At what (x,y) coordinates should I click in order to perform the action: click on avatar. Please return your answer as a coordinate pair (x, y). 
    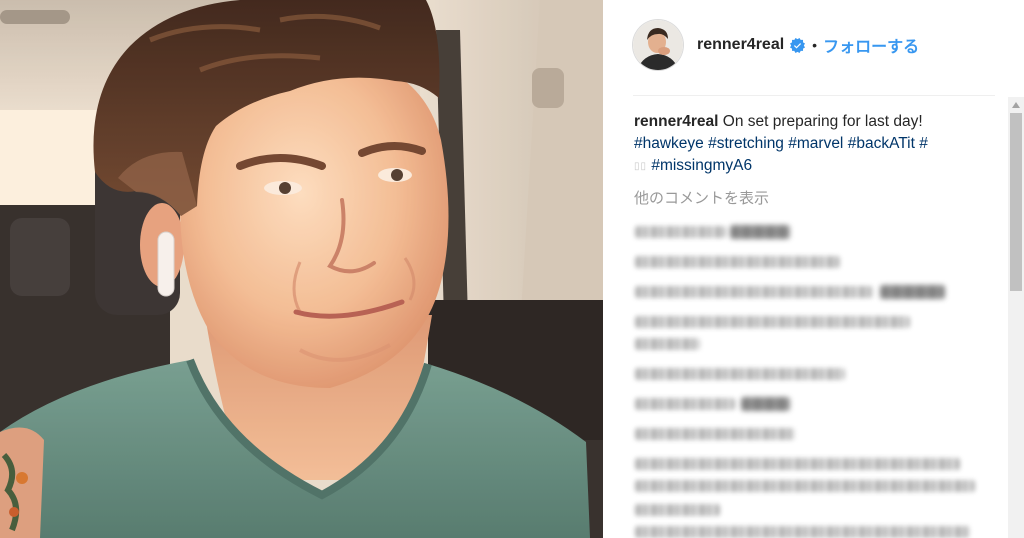
    Looking at the image, I should click on (658, 45).